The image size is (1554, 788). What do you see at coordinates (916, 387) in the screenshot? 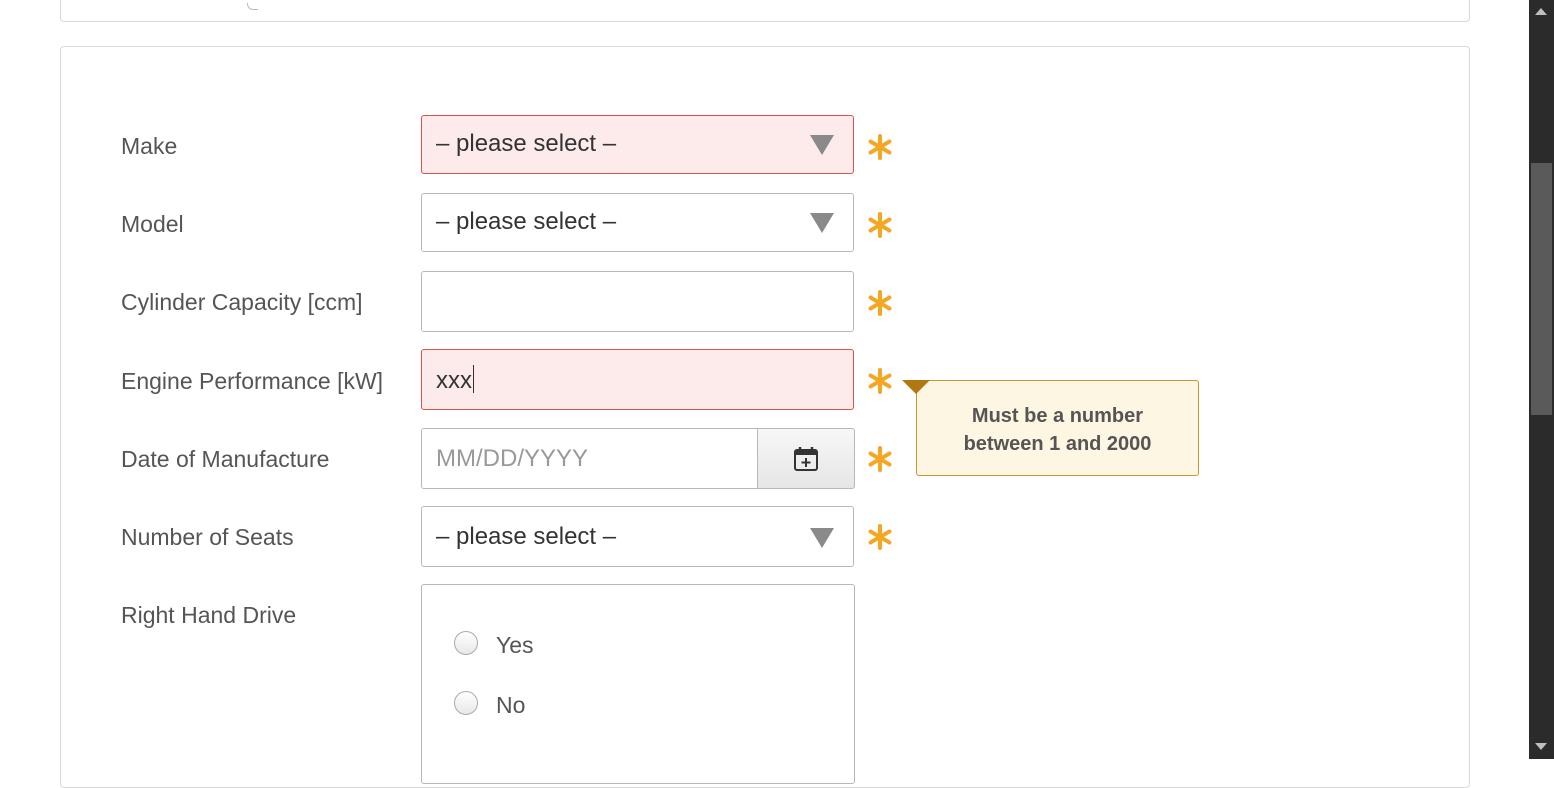
I see `tooltip-arrow` at bounding box center [916, 387].